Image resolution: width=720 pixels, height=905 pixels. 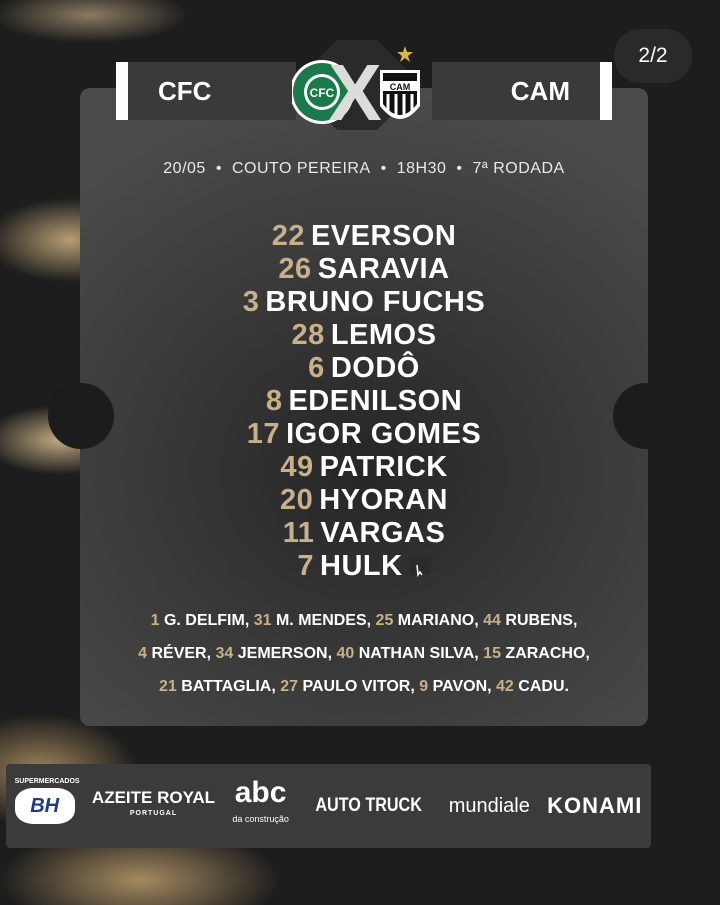 I want to click on match-crests: CFC X CAM, so click(x=357, y=85).